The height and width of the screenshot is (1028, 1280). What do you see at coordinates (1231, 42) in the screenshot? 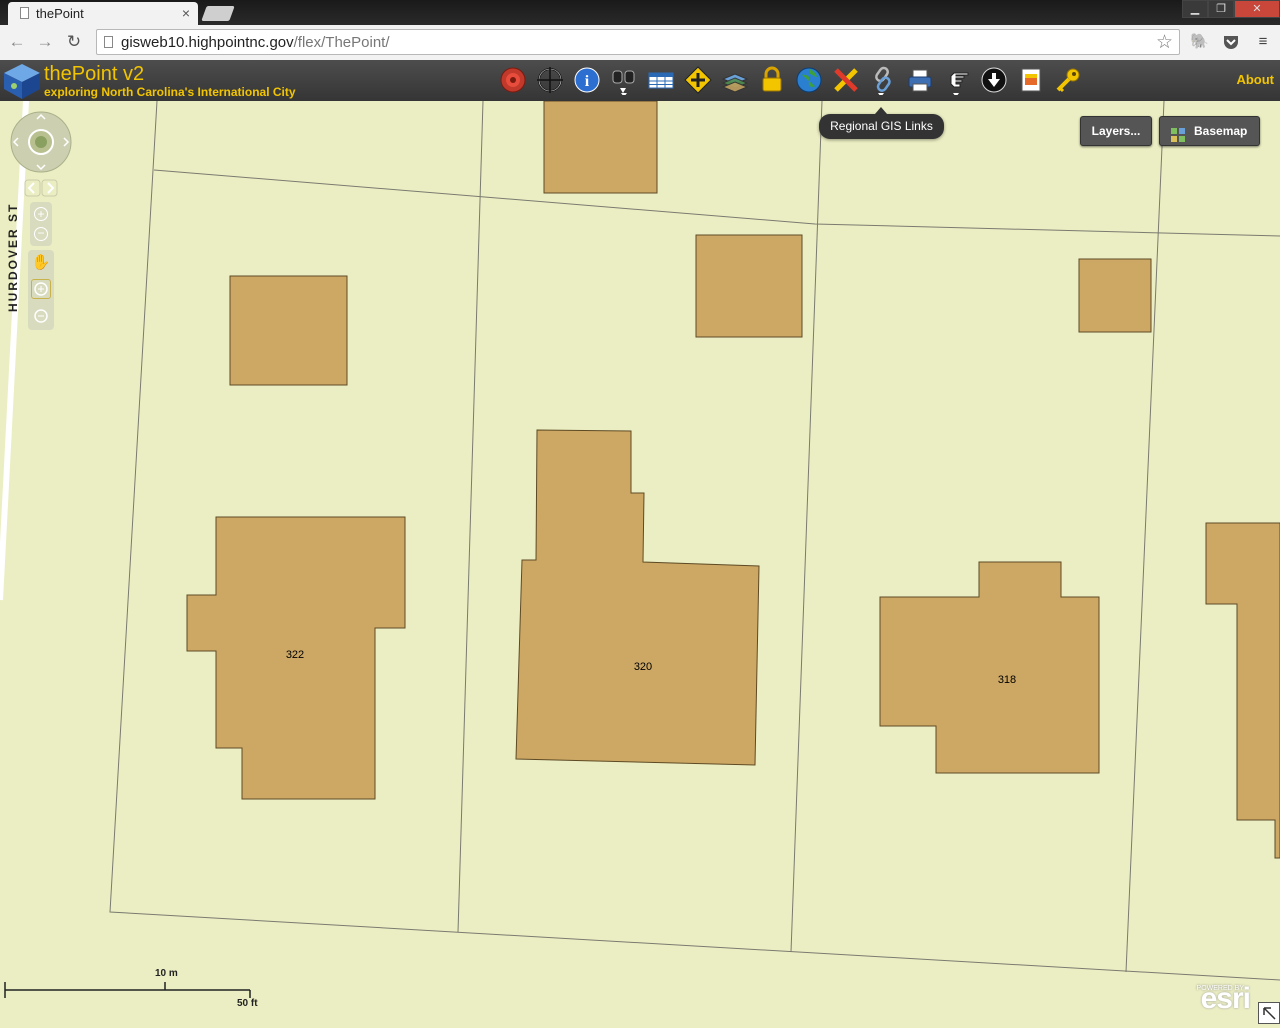
I see `pocket-extension-icon` at bounding box center [1231, 42].